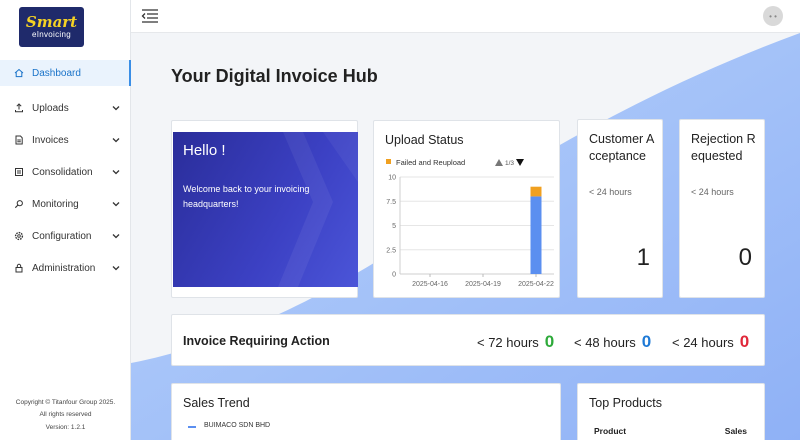 This screenshot has width=800, height=440. I want to click on sidebar-item-administration: Administration, so click(65, 268).